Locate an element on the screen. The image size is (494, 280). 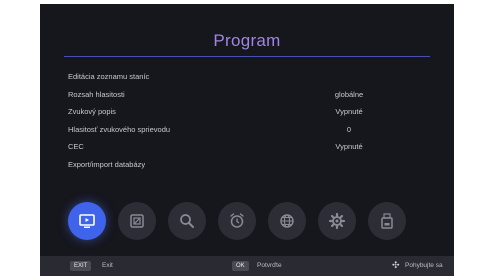
menu-item-label: Editácia zoznamu staníc is located at coordinates (109, 76).